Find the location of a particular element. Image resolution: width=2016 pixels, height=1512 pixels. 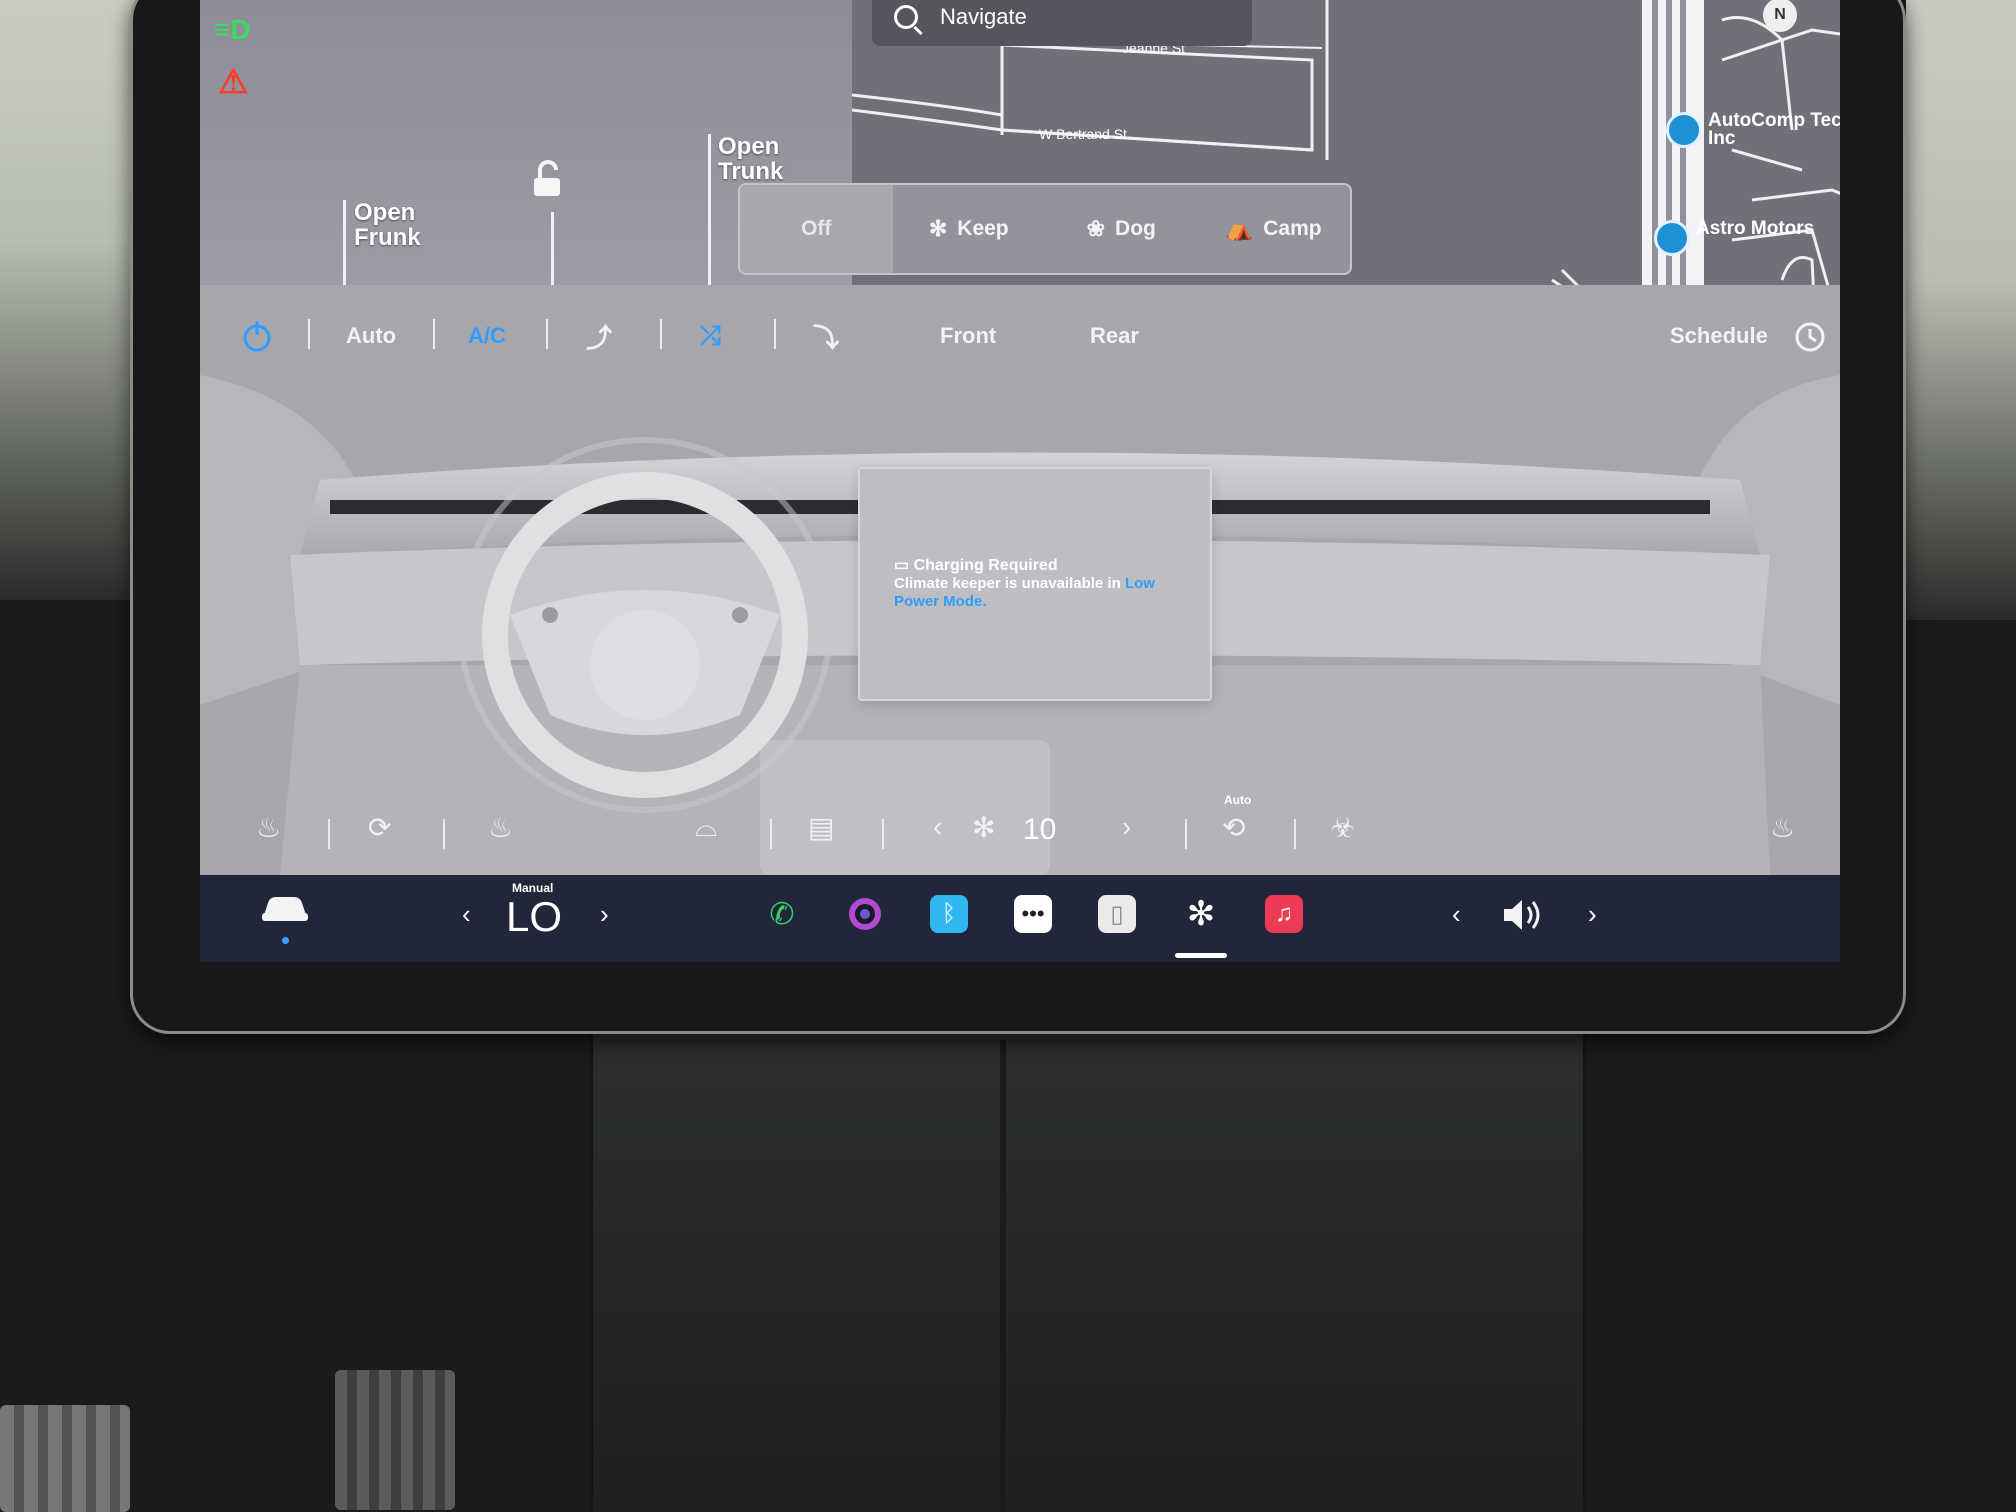

navigate-placeholder: Navigate is located at coordinates (983, 16).